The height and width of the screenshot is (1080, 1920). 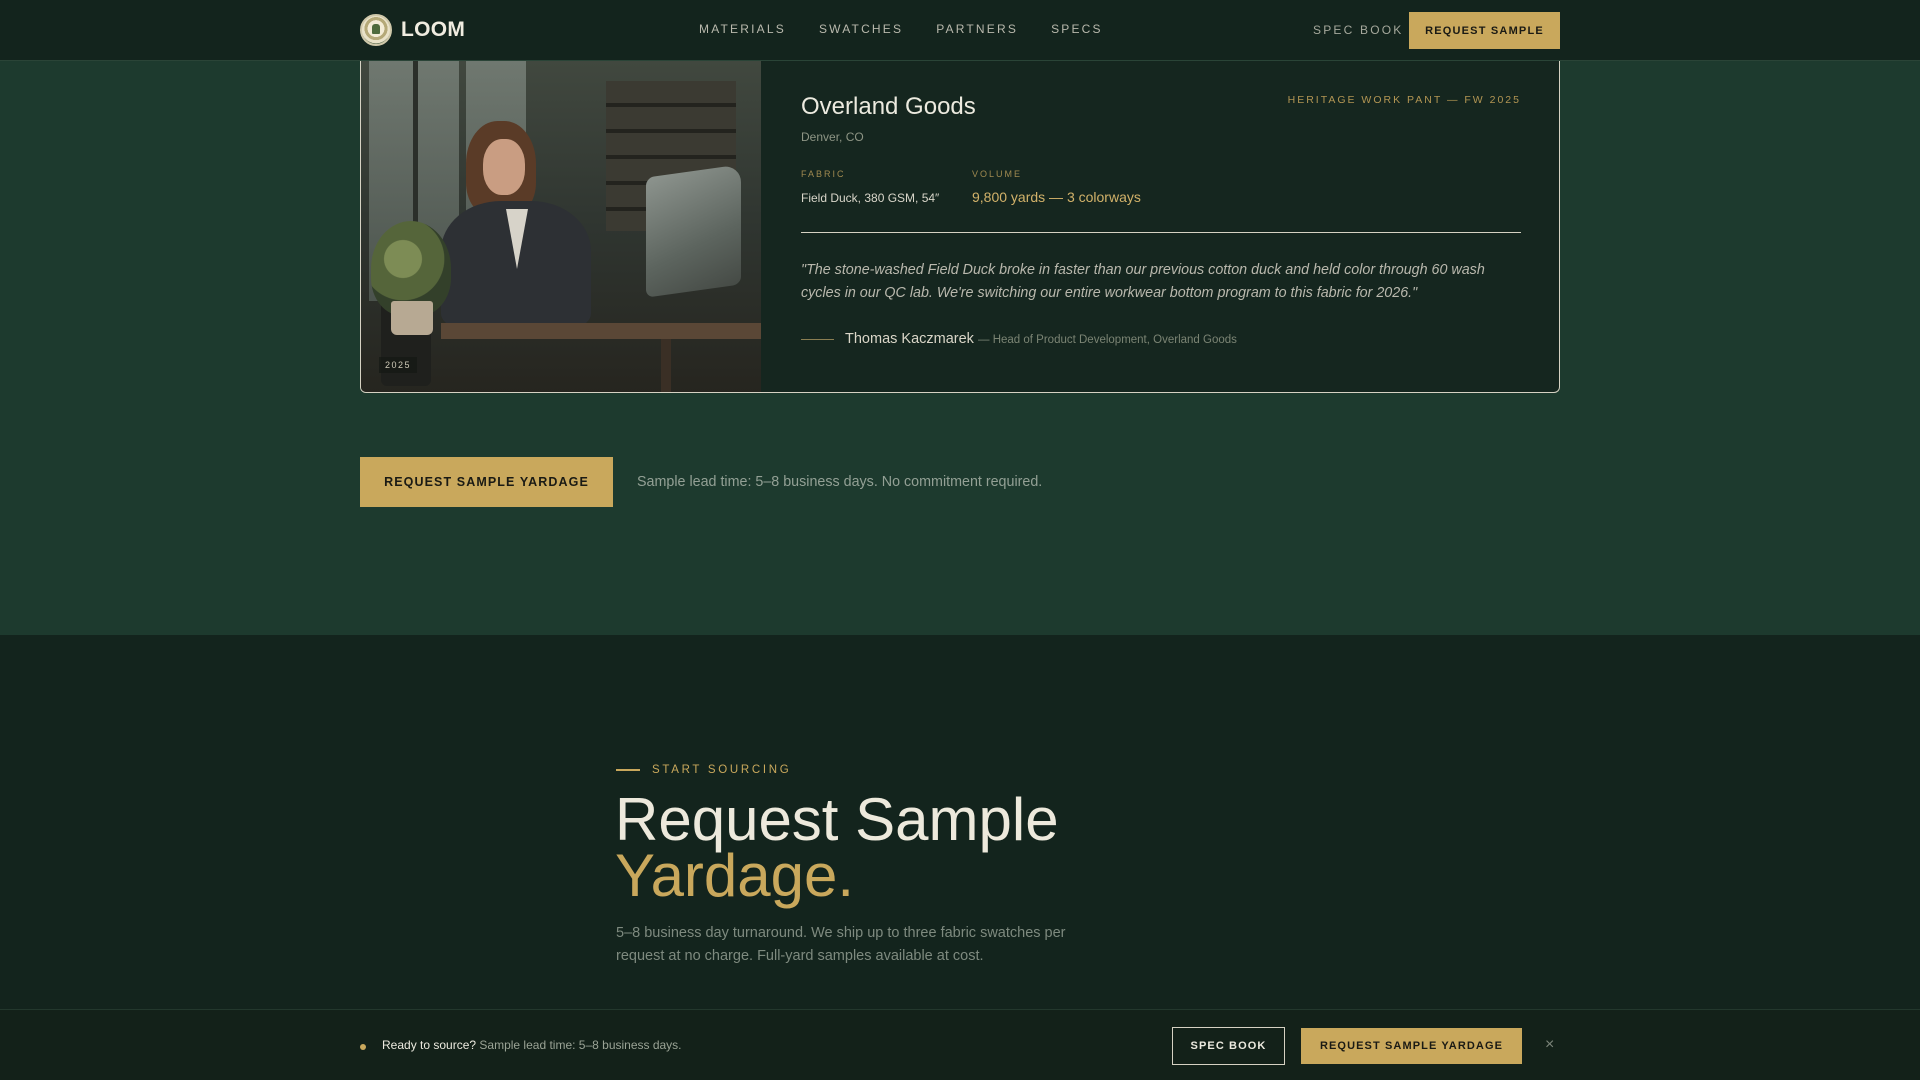 I want to click on close-icon: ×, so click(x=1549, y=1045).